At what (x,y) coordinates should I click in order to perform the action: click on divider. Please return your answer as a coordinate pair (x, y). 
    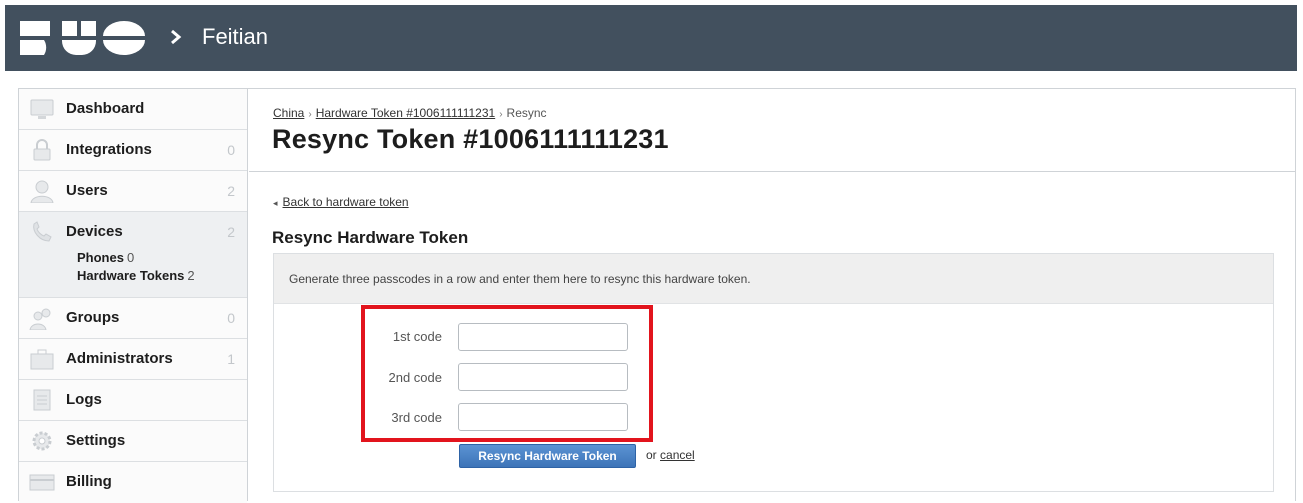
    Looking at the image, I should click on (772, 171).